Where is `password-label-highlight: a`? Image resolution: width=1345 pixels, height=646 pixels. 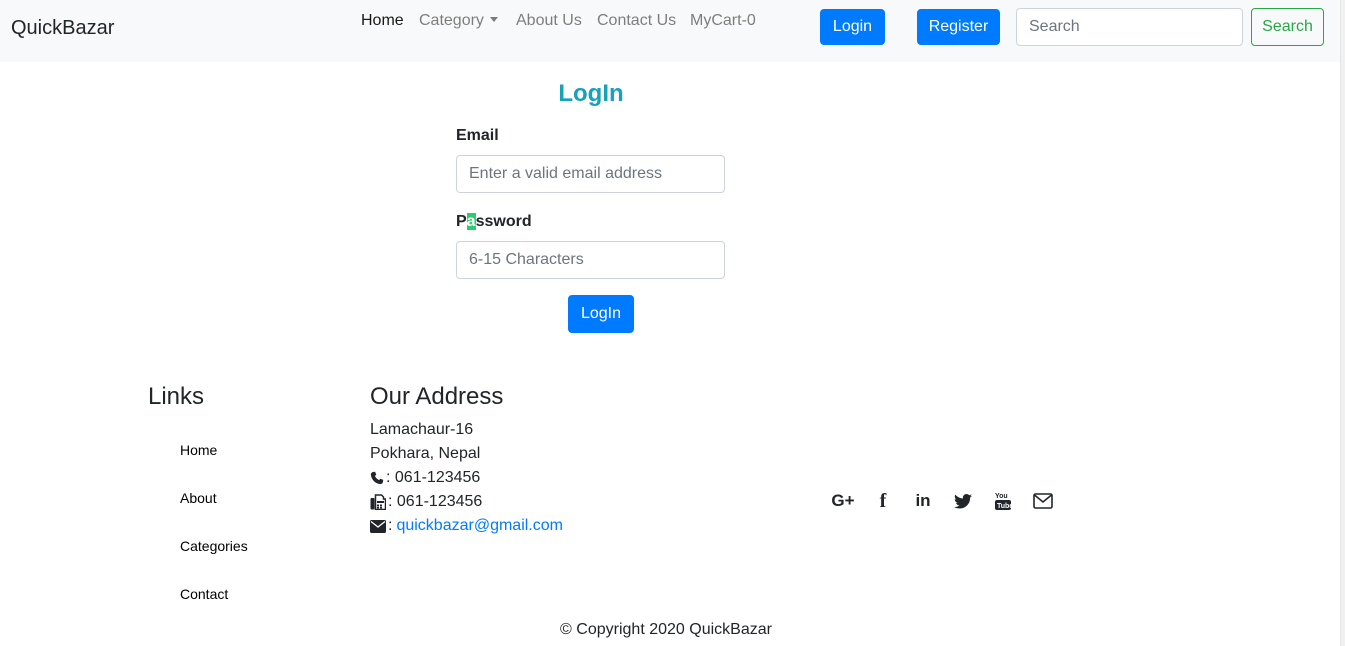
password-label-highlight: a is located at coordinates (471, 221).